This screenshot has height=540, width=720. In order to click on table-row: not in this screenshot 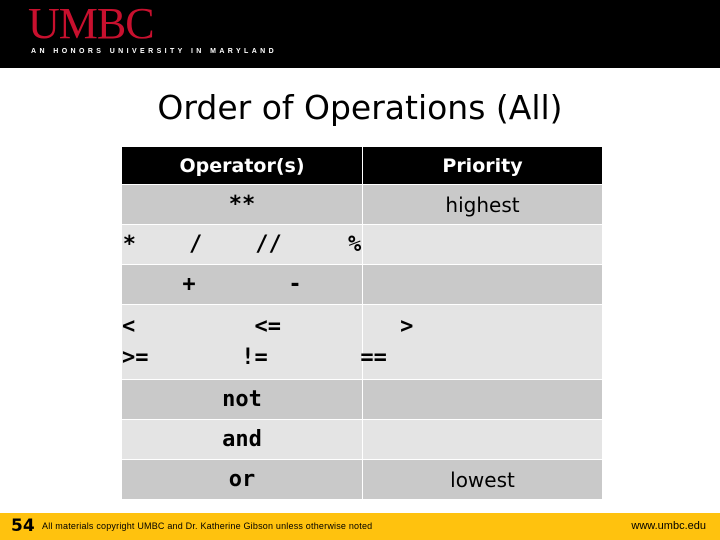, I will do `click(362, 399)`.